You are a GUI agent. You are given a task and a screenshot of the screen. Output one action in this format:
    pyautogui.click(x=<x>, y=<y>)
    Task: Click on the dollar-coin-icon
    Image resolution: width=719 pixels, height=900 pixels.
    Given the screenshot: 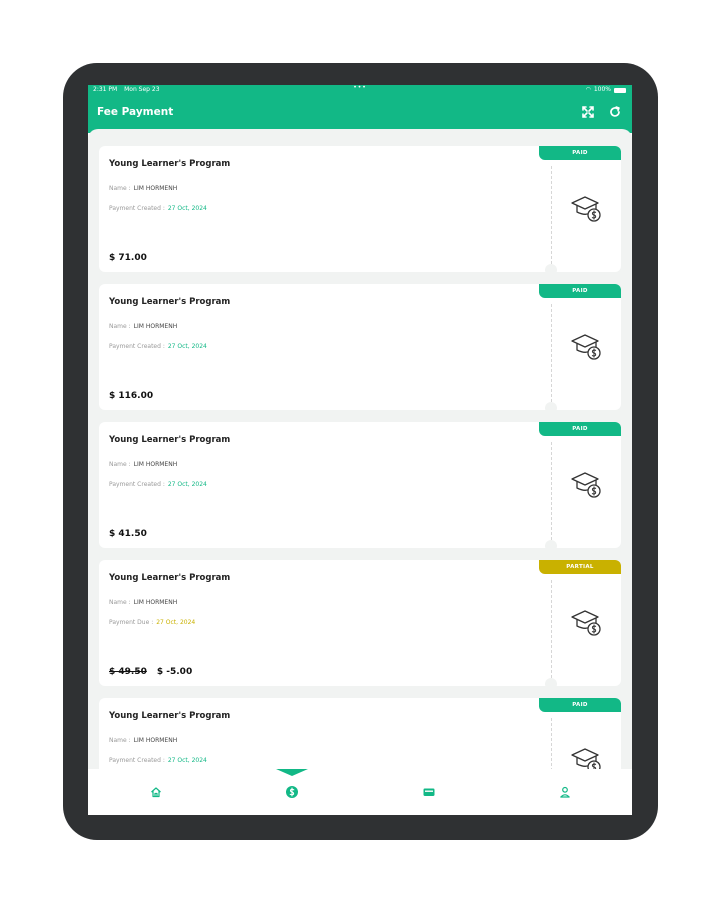 What is the action you would take?
    pyautogui.click(x=292, y=792)
    